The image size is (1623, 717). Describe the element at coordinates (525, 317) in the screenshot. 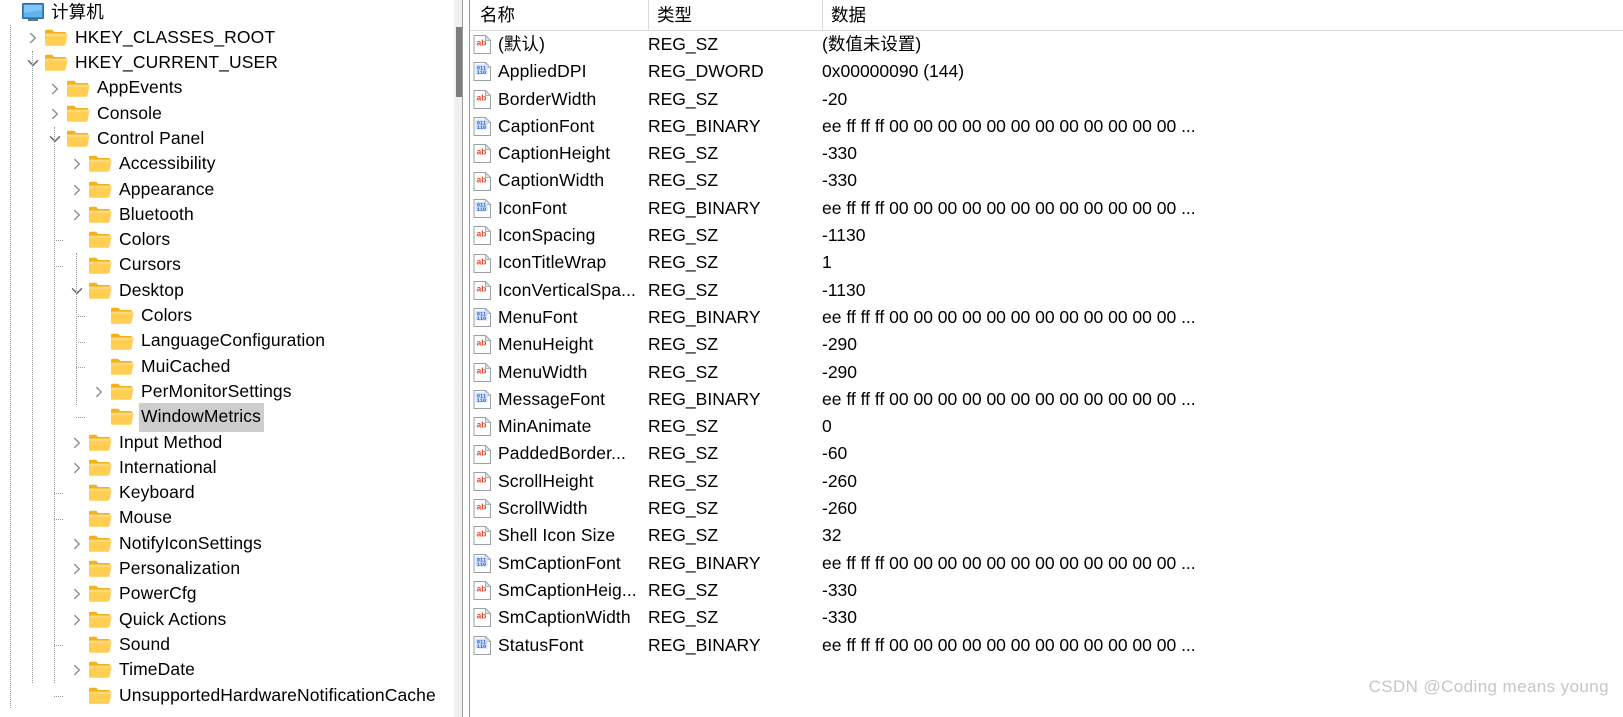

I see `value-name-cell: 011 110 MenuFont` at that location.